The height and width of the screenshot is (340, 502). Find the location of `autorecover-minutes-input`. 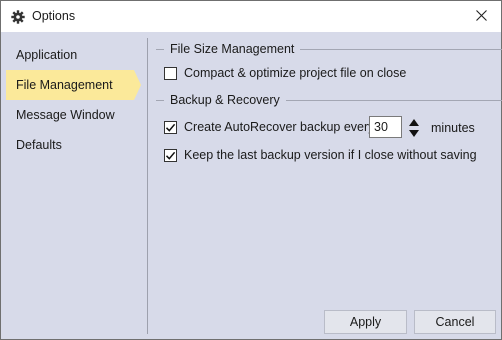

autorecover-minutes-input is located at coordinates (385, 127).